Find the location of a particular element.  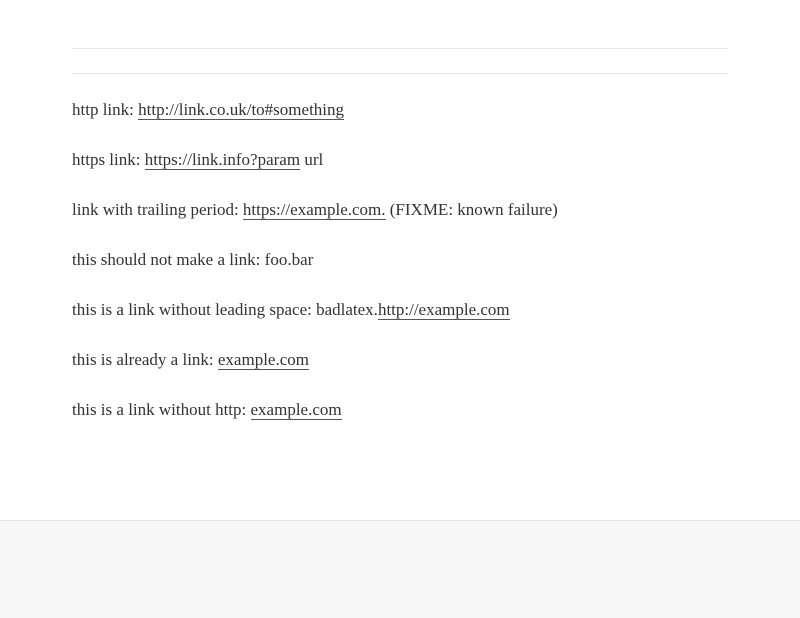

line-suffix: url is located at coordinates (312, 159).